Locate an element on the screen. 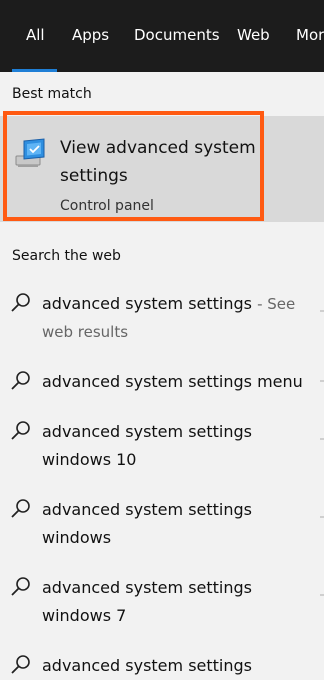 This screenshot has height=680, width=324. web-result-2: advanced system settings menu is located at coordinates (162, 384).